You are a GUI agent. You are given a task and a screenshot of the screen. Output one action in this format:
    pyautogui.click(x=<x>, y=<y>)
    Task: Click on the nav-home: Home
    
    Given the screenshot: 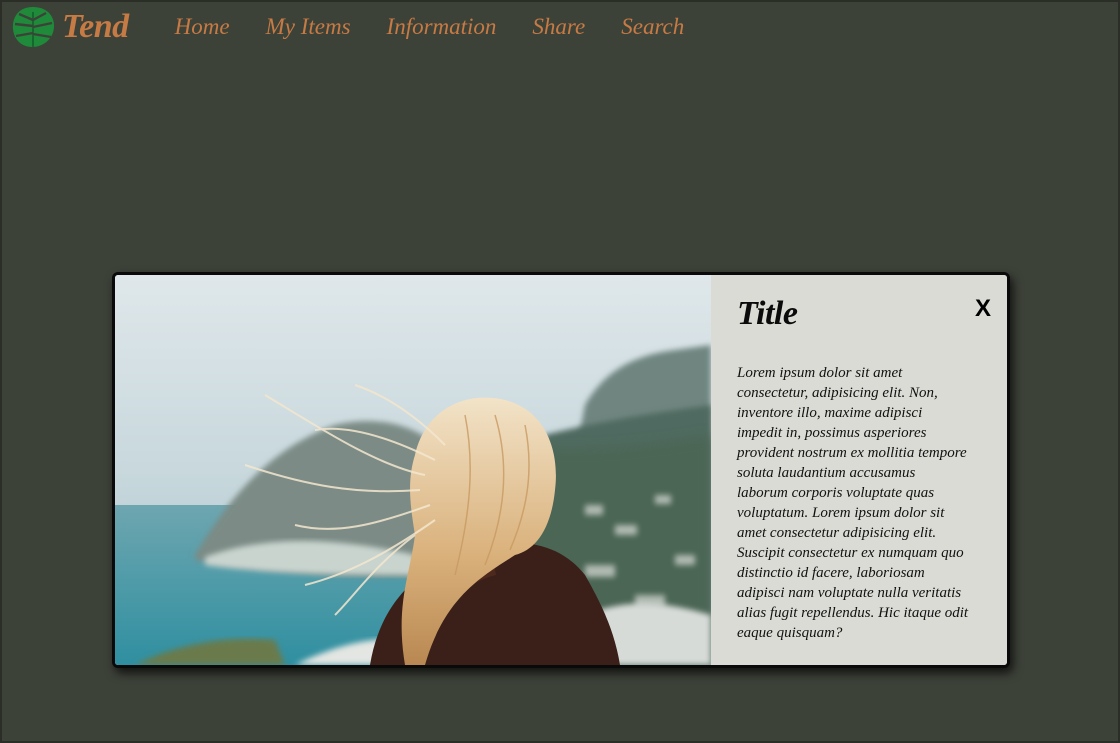 What is the action you would take?
    pyautogui.click(x=202, y=27)
    